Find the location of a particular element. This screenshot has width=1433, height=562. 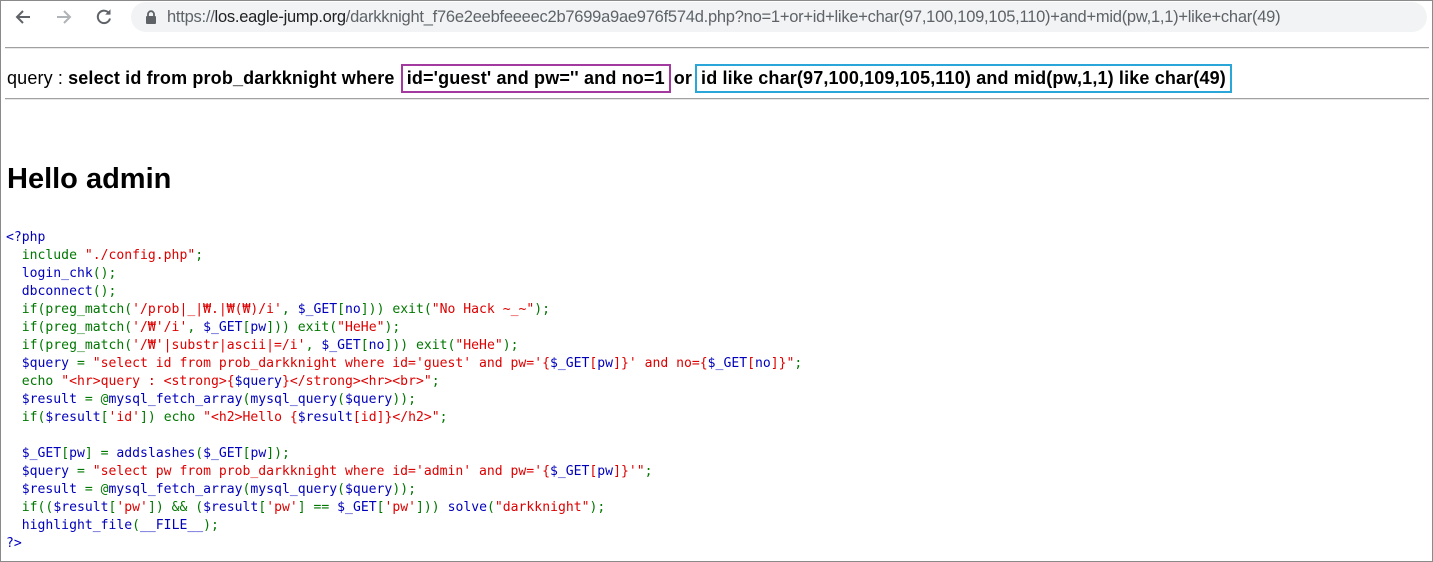

url-scheme: https:// is located at coordinates (191, 16).